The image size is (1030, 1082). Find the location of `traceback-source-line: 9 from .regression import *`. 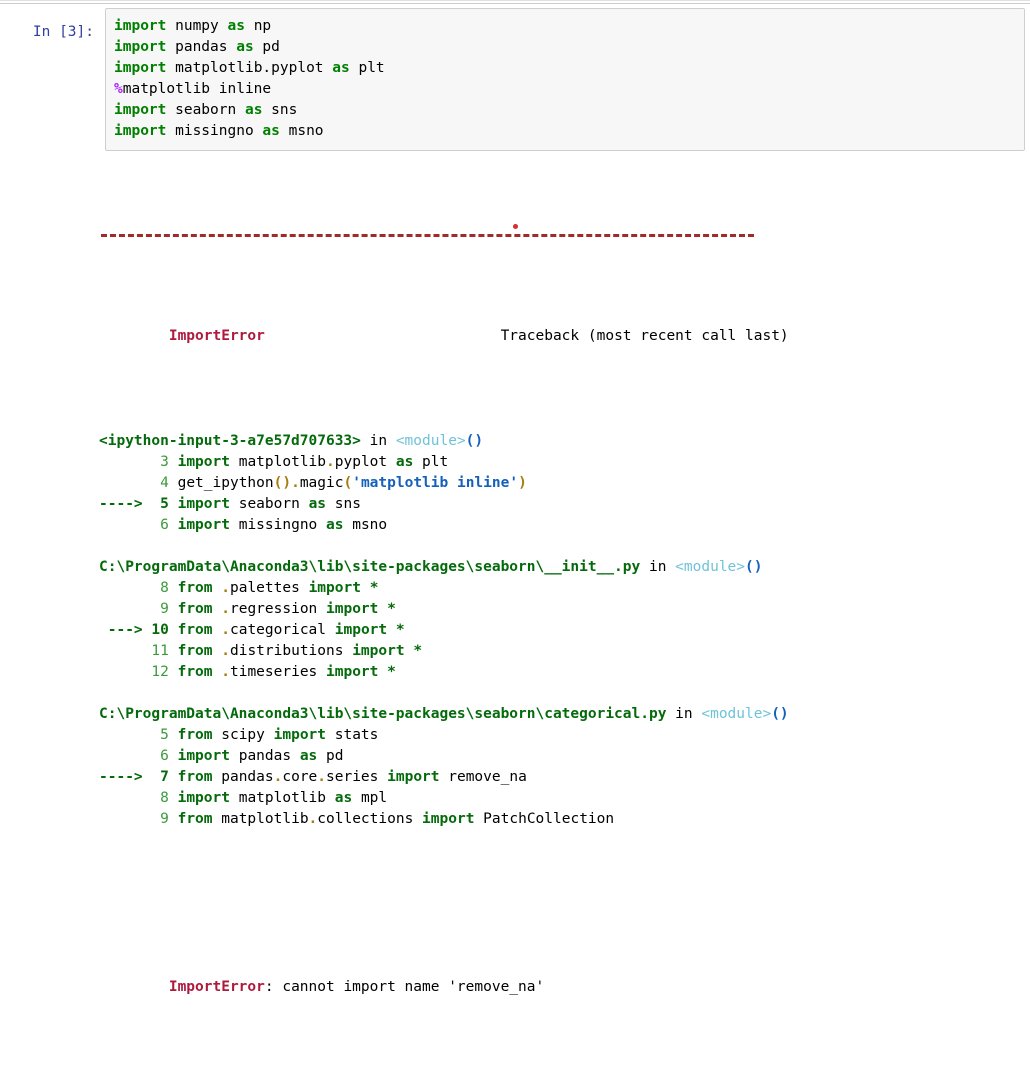

traceback-source-line: 9 from .regression import * is located at coordinates (564, 609).